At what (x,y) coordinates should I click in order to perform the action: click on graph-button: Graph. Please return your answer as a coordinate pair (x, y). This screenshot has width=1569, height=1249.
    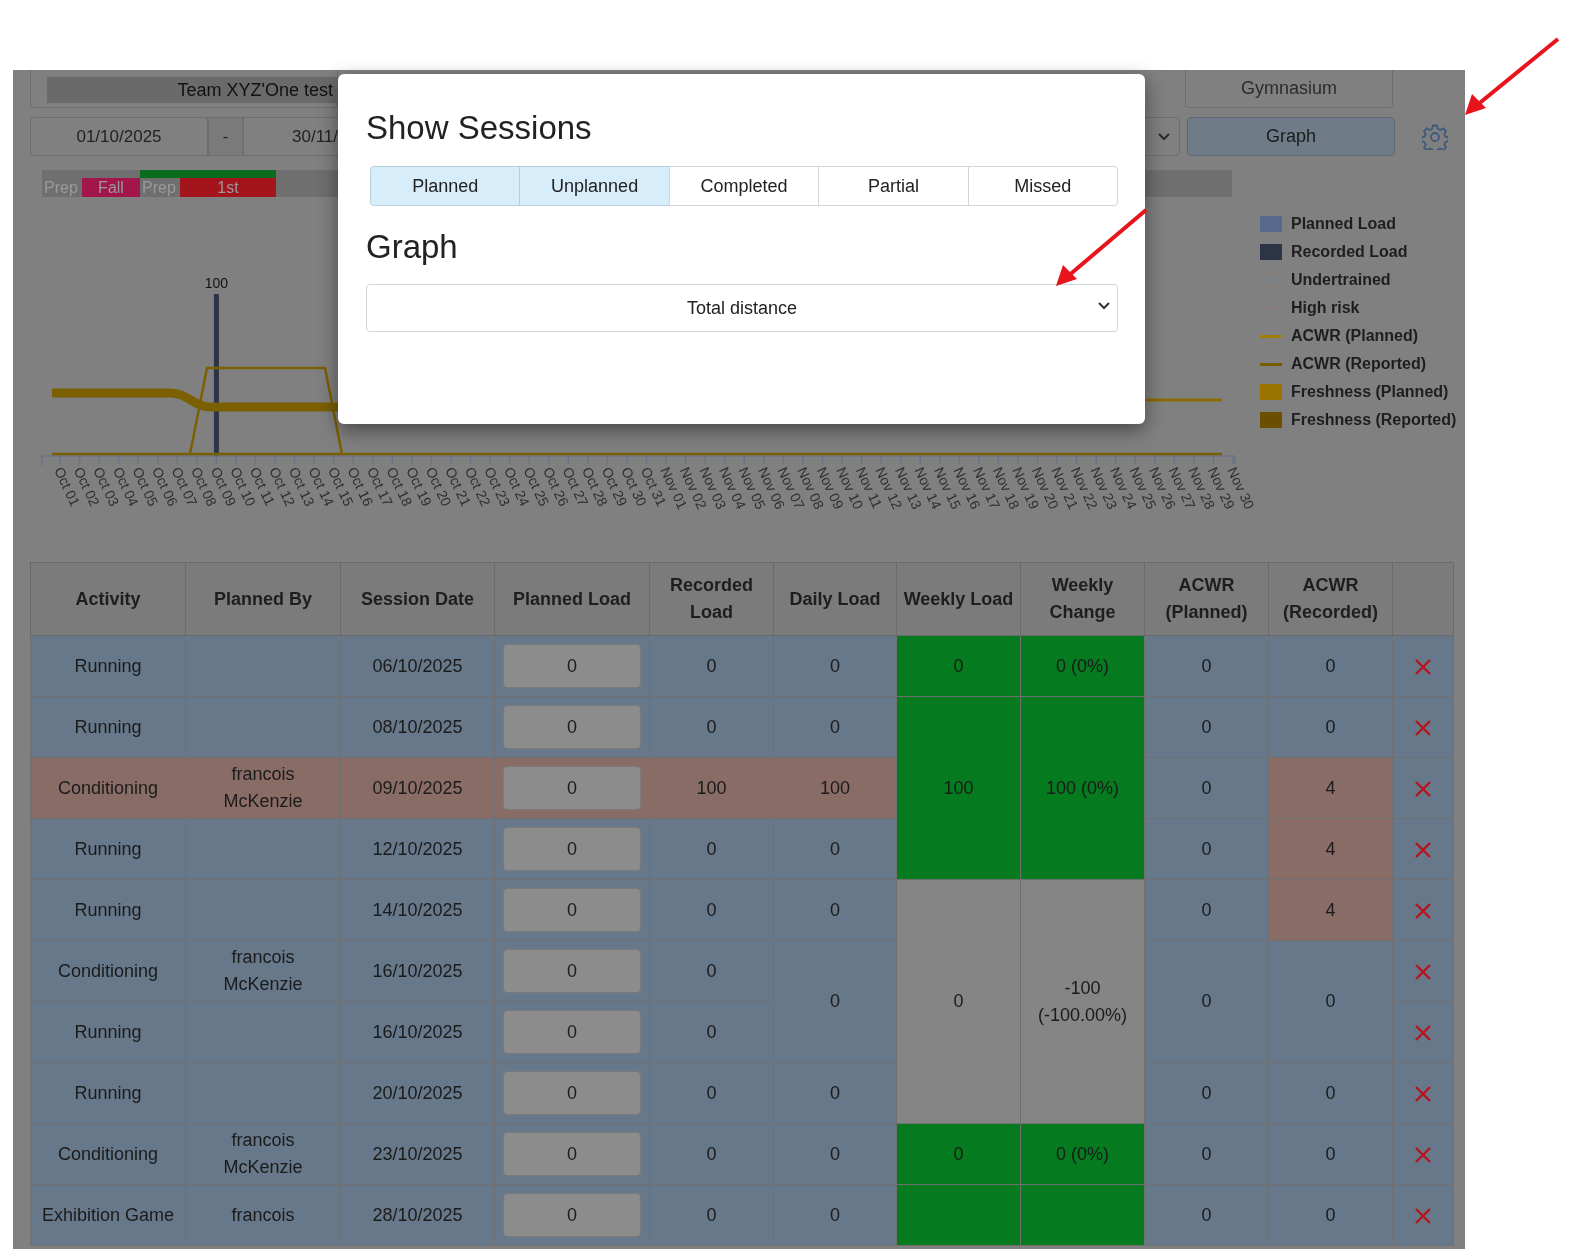
    Looking at the image, I should click on (1291, 136).